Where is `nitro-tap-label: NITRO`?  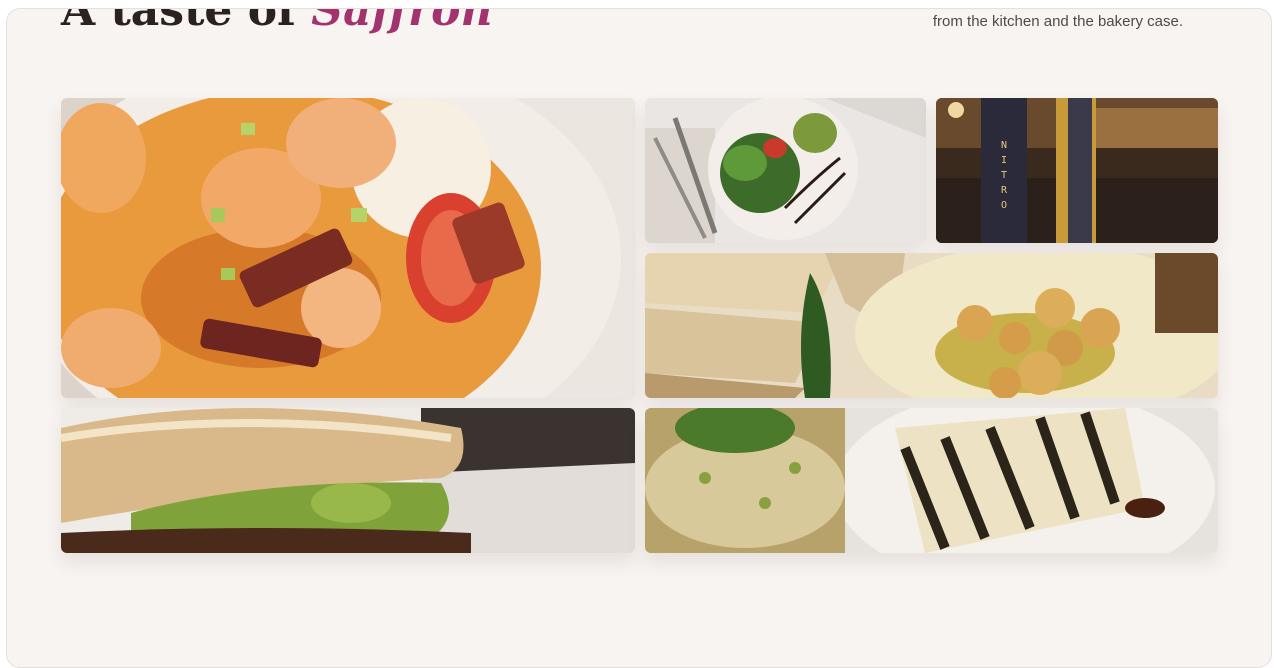
nitro-tap-label: NITRO is located at coordinates (1005, 175).